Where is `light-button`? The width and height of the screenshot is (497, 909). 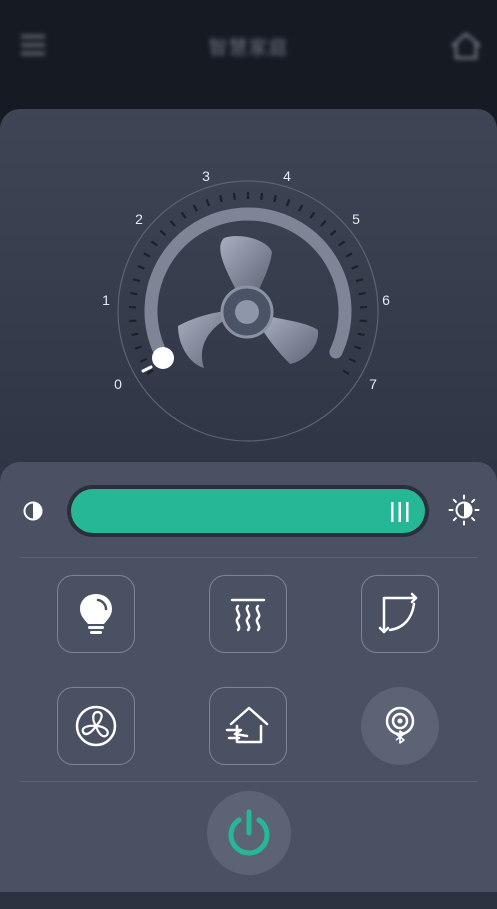
light-button is located at coordinates (96, 614).